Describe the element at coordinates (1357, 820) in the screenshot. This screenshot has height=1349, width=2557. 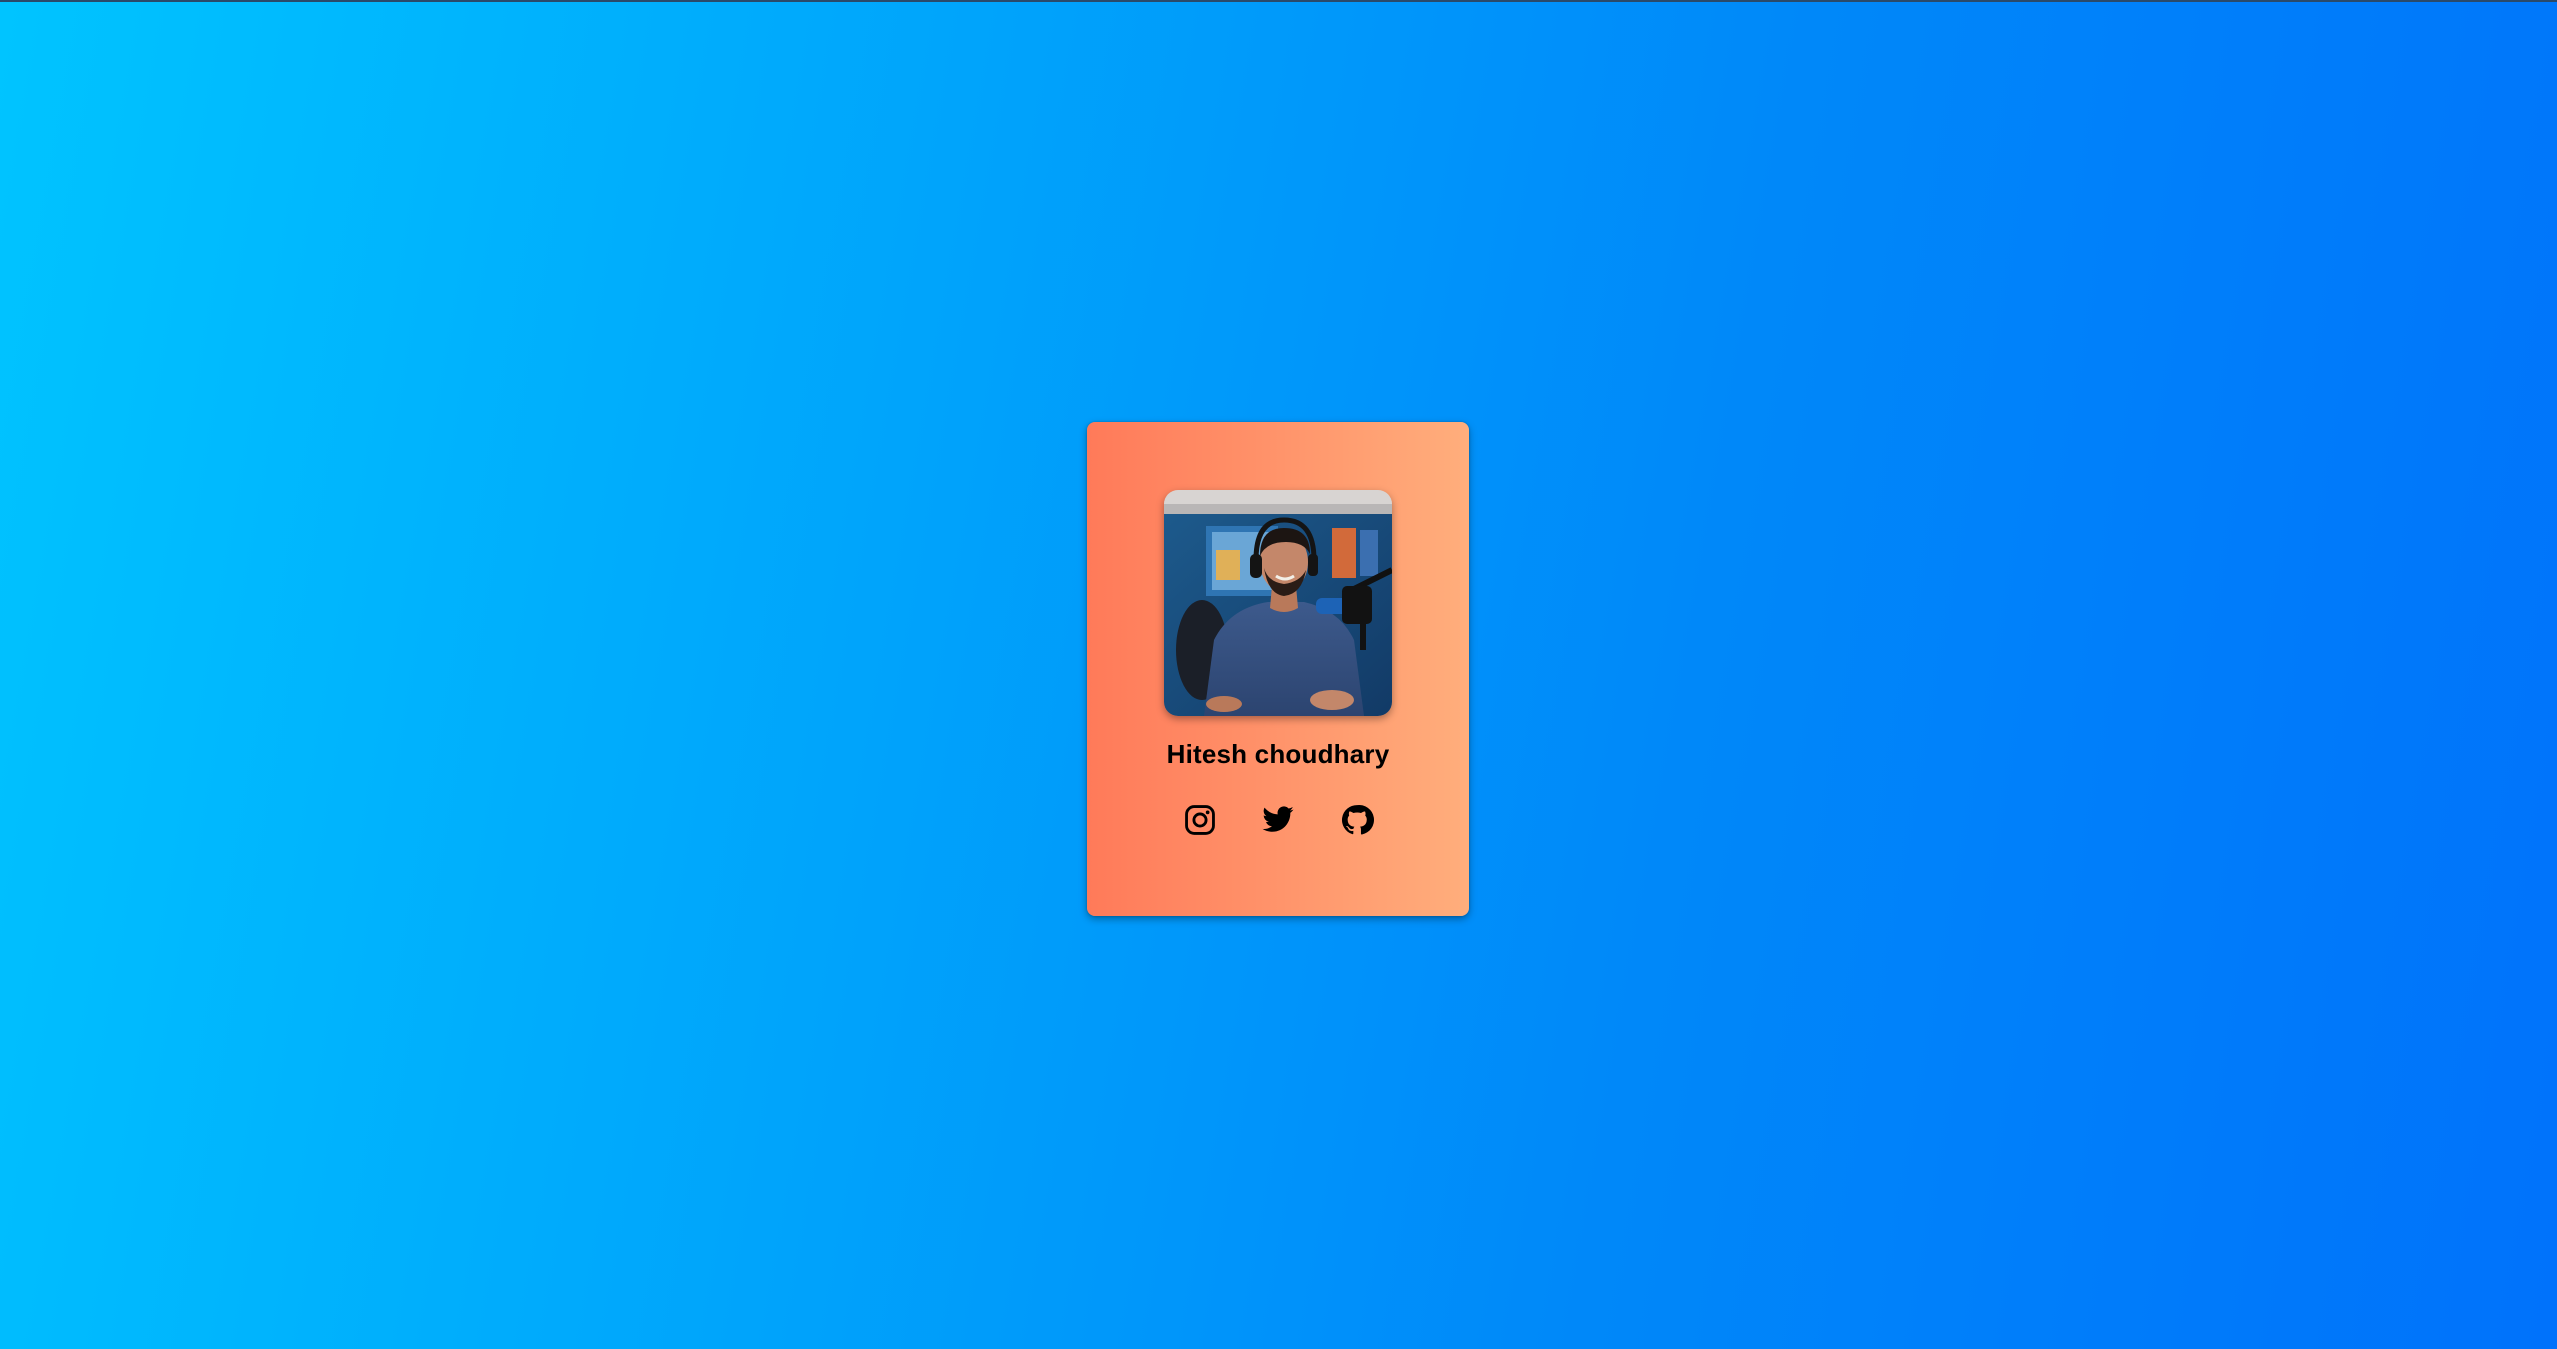
I see `github-icon` at that location.